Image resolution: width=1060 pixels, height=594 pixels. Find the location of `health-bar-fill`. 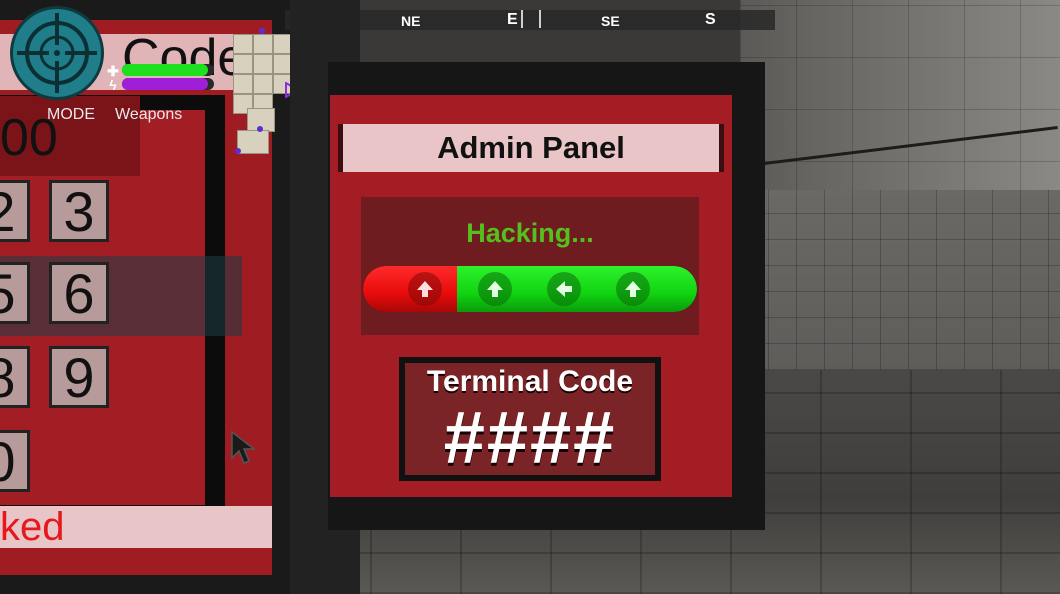

health-bar-fill is located at coordinates (165, 70).